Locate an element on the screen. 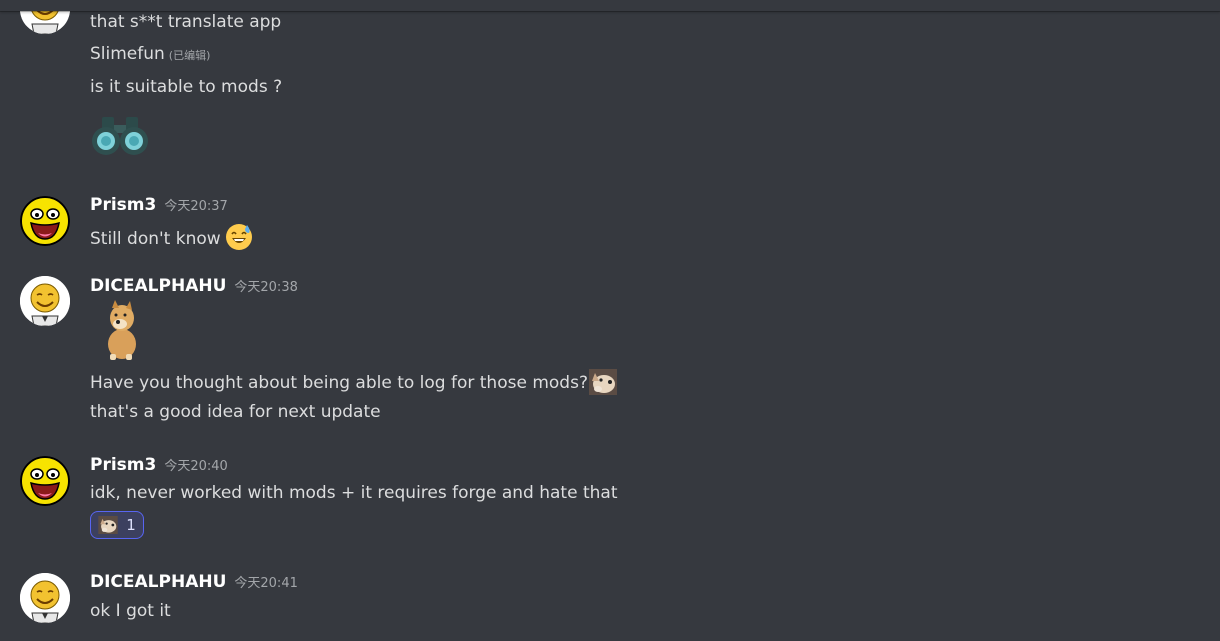 The height and width of the screenshot is (641, 1220). message-header: Prism3 今天20:40 is located at coordinates (159, 465).